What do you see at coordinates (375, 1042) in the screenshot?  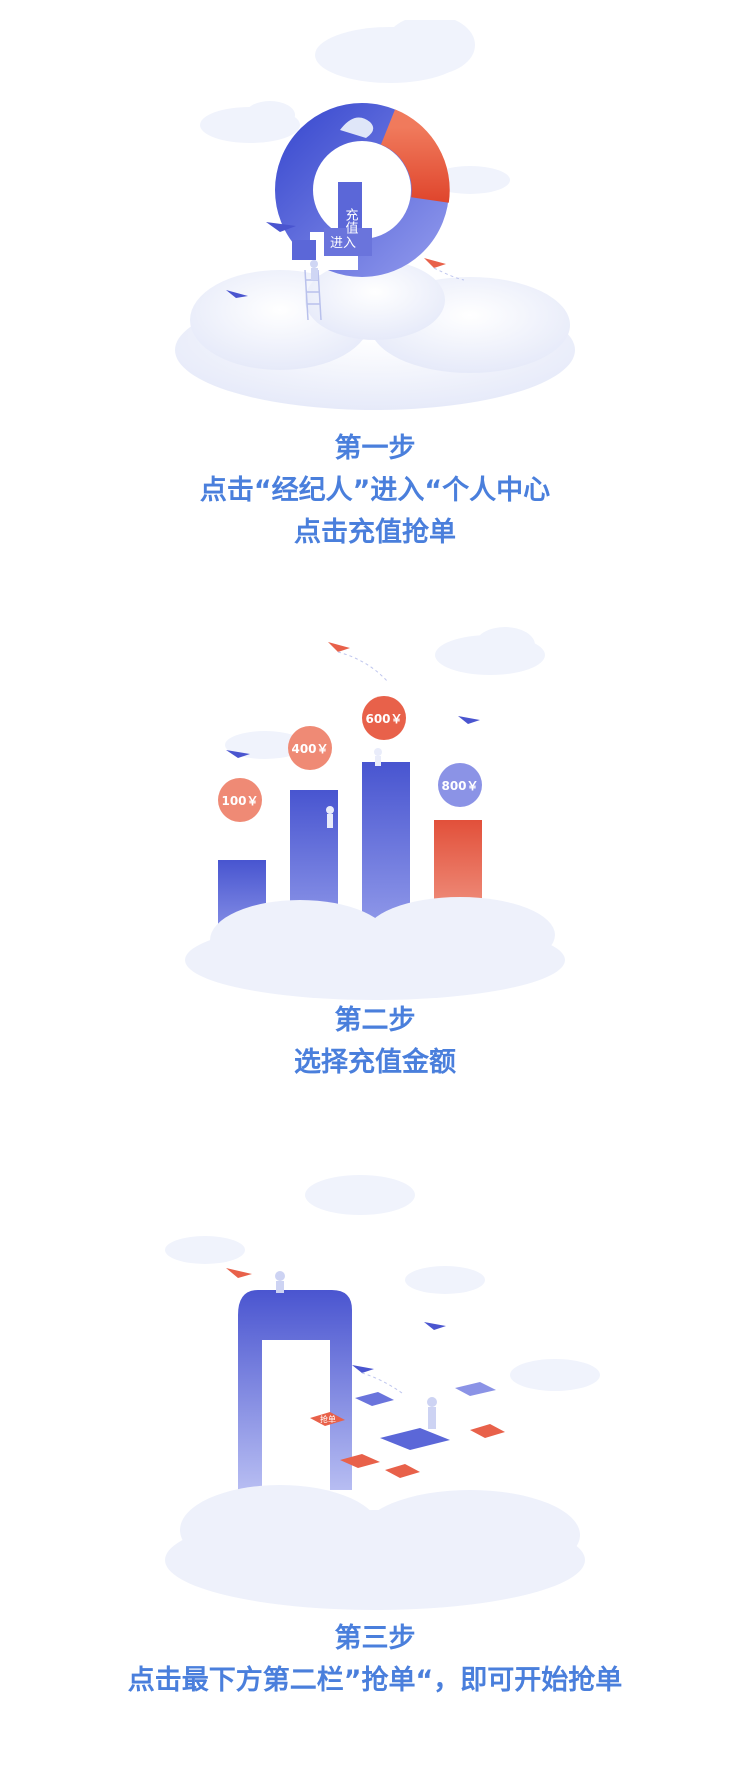 I see `step-2-caption: 第二步 选择充值金额` at bounding box center [375, 1042].